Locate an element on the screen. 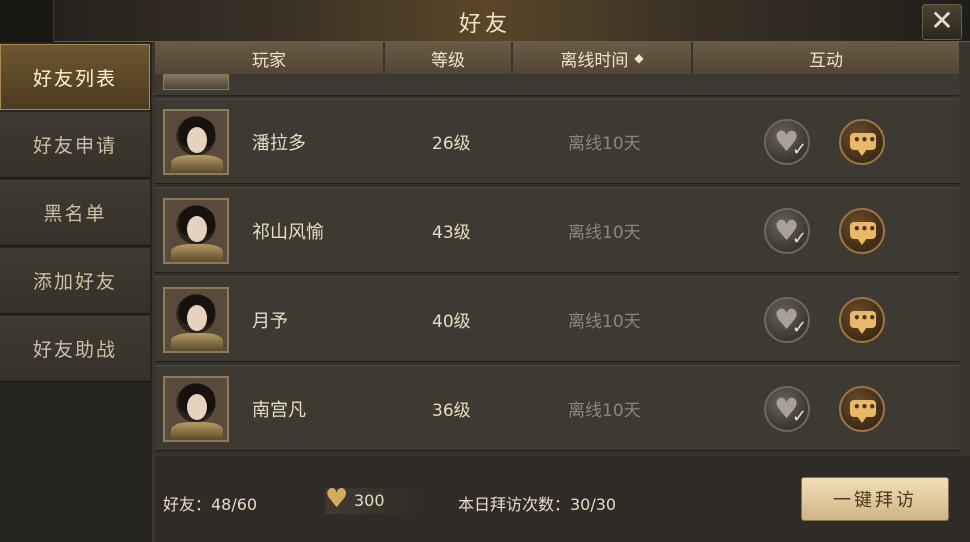 Image resolution: width=970 pixels, height=542 pixels. header-level-label: 等级 is located at coordinates (448, 60).